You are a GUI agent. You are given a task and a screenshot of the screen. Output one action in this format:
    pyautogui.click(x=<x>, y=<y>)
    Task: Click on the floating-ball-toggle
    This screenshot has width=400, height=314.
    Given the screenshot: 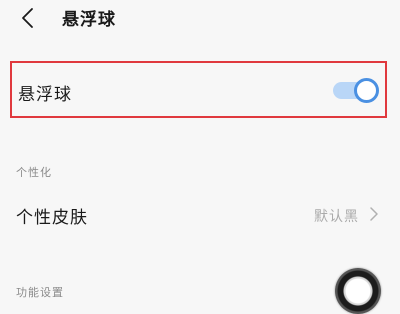 What is the action you would take?
    pyautogui.click(x=356, y=90)
    